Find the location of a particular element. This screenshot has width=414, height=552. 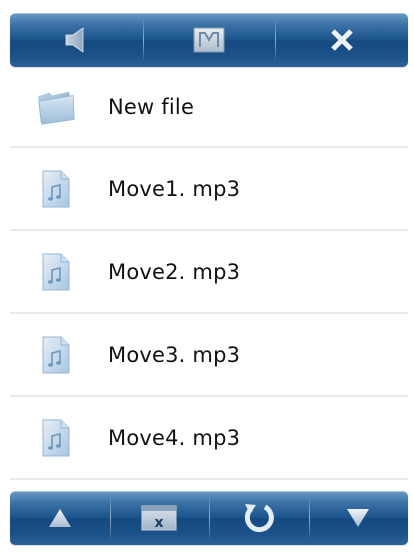

speaker-button is located at coordinates (76, 40).